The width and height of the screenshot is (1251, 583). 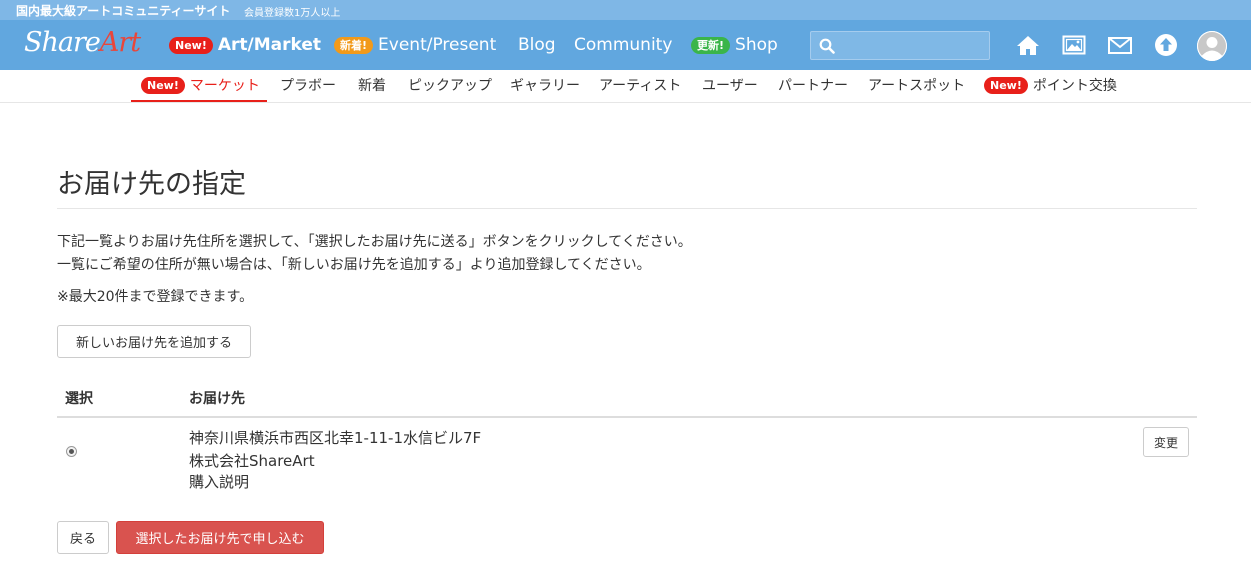 What do you see at coordinates (625, 10) in the screenshot?
I see `top-info-bar: 国内最大級アートコミュニティーサイト 会員登録数1万人以上` at bounding box center [625, 10].